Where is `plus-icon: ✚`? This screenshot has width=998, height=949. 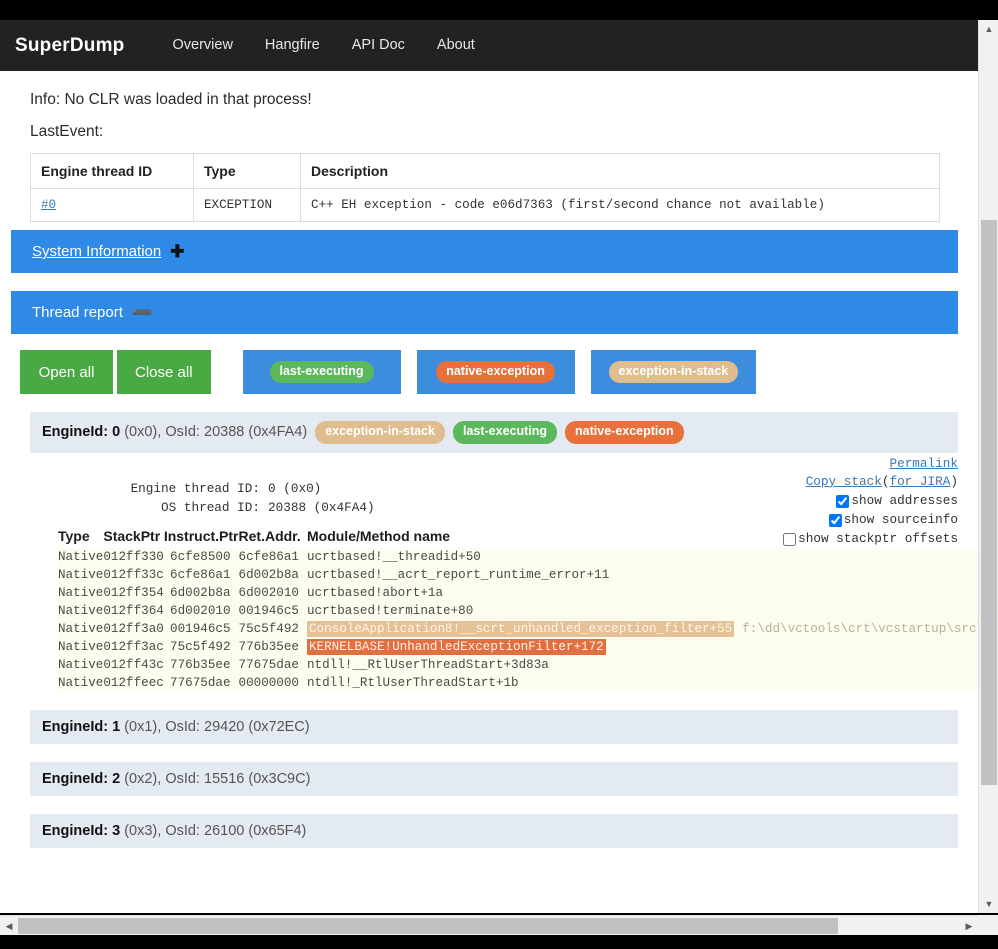
plus-icon: ✚ is located at coordinates (177, 251).